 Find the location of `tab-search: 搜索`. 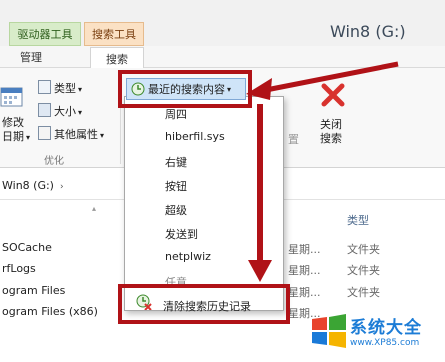

tab-search: 搜索 is located at coordinates (117, 58).